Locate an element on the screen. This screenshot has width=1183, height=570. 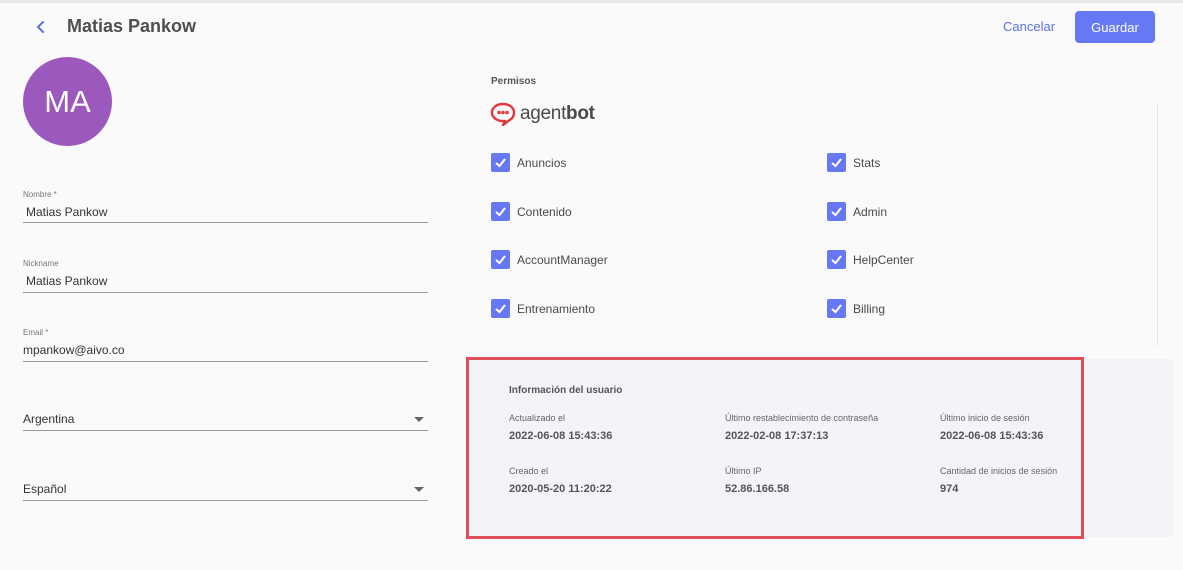
created-value: 2020-05-20 11:20:22 is located at coordinates (560, 489).